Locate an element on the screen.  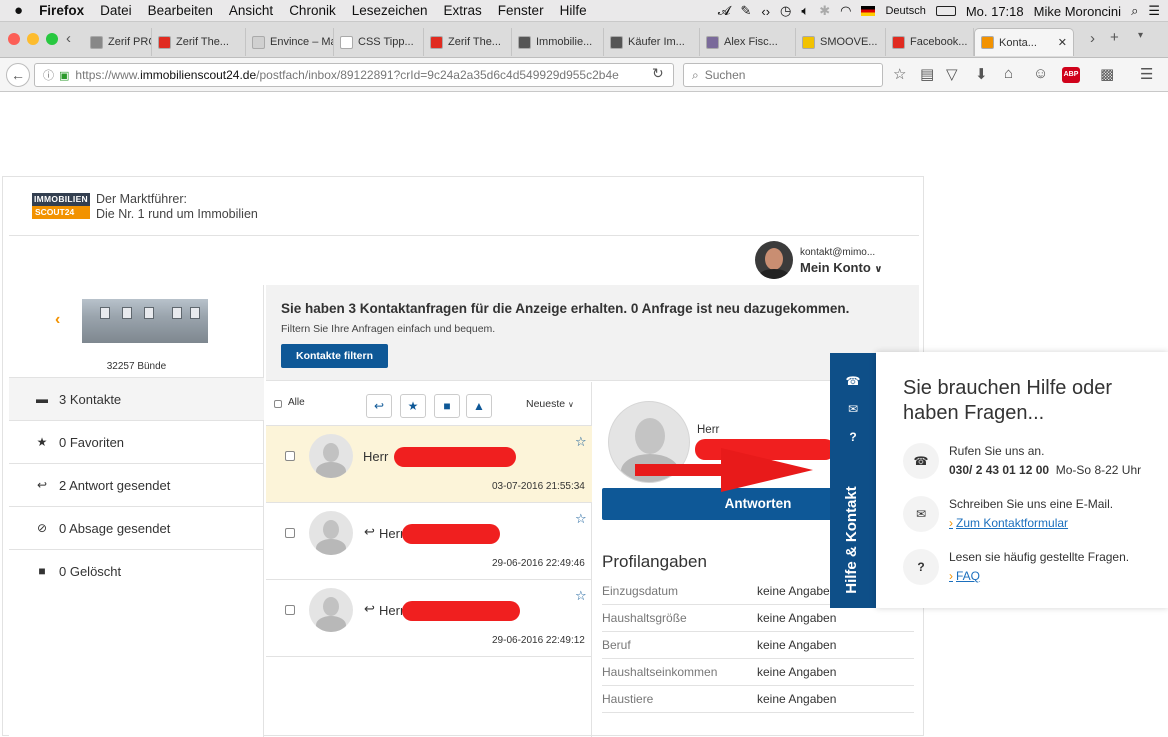
sidebar-item: ★ 0 Favoriten is located at coordinates (136, 441).